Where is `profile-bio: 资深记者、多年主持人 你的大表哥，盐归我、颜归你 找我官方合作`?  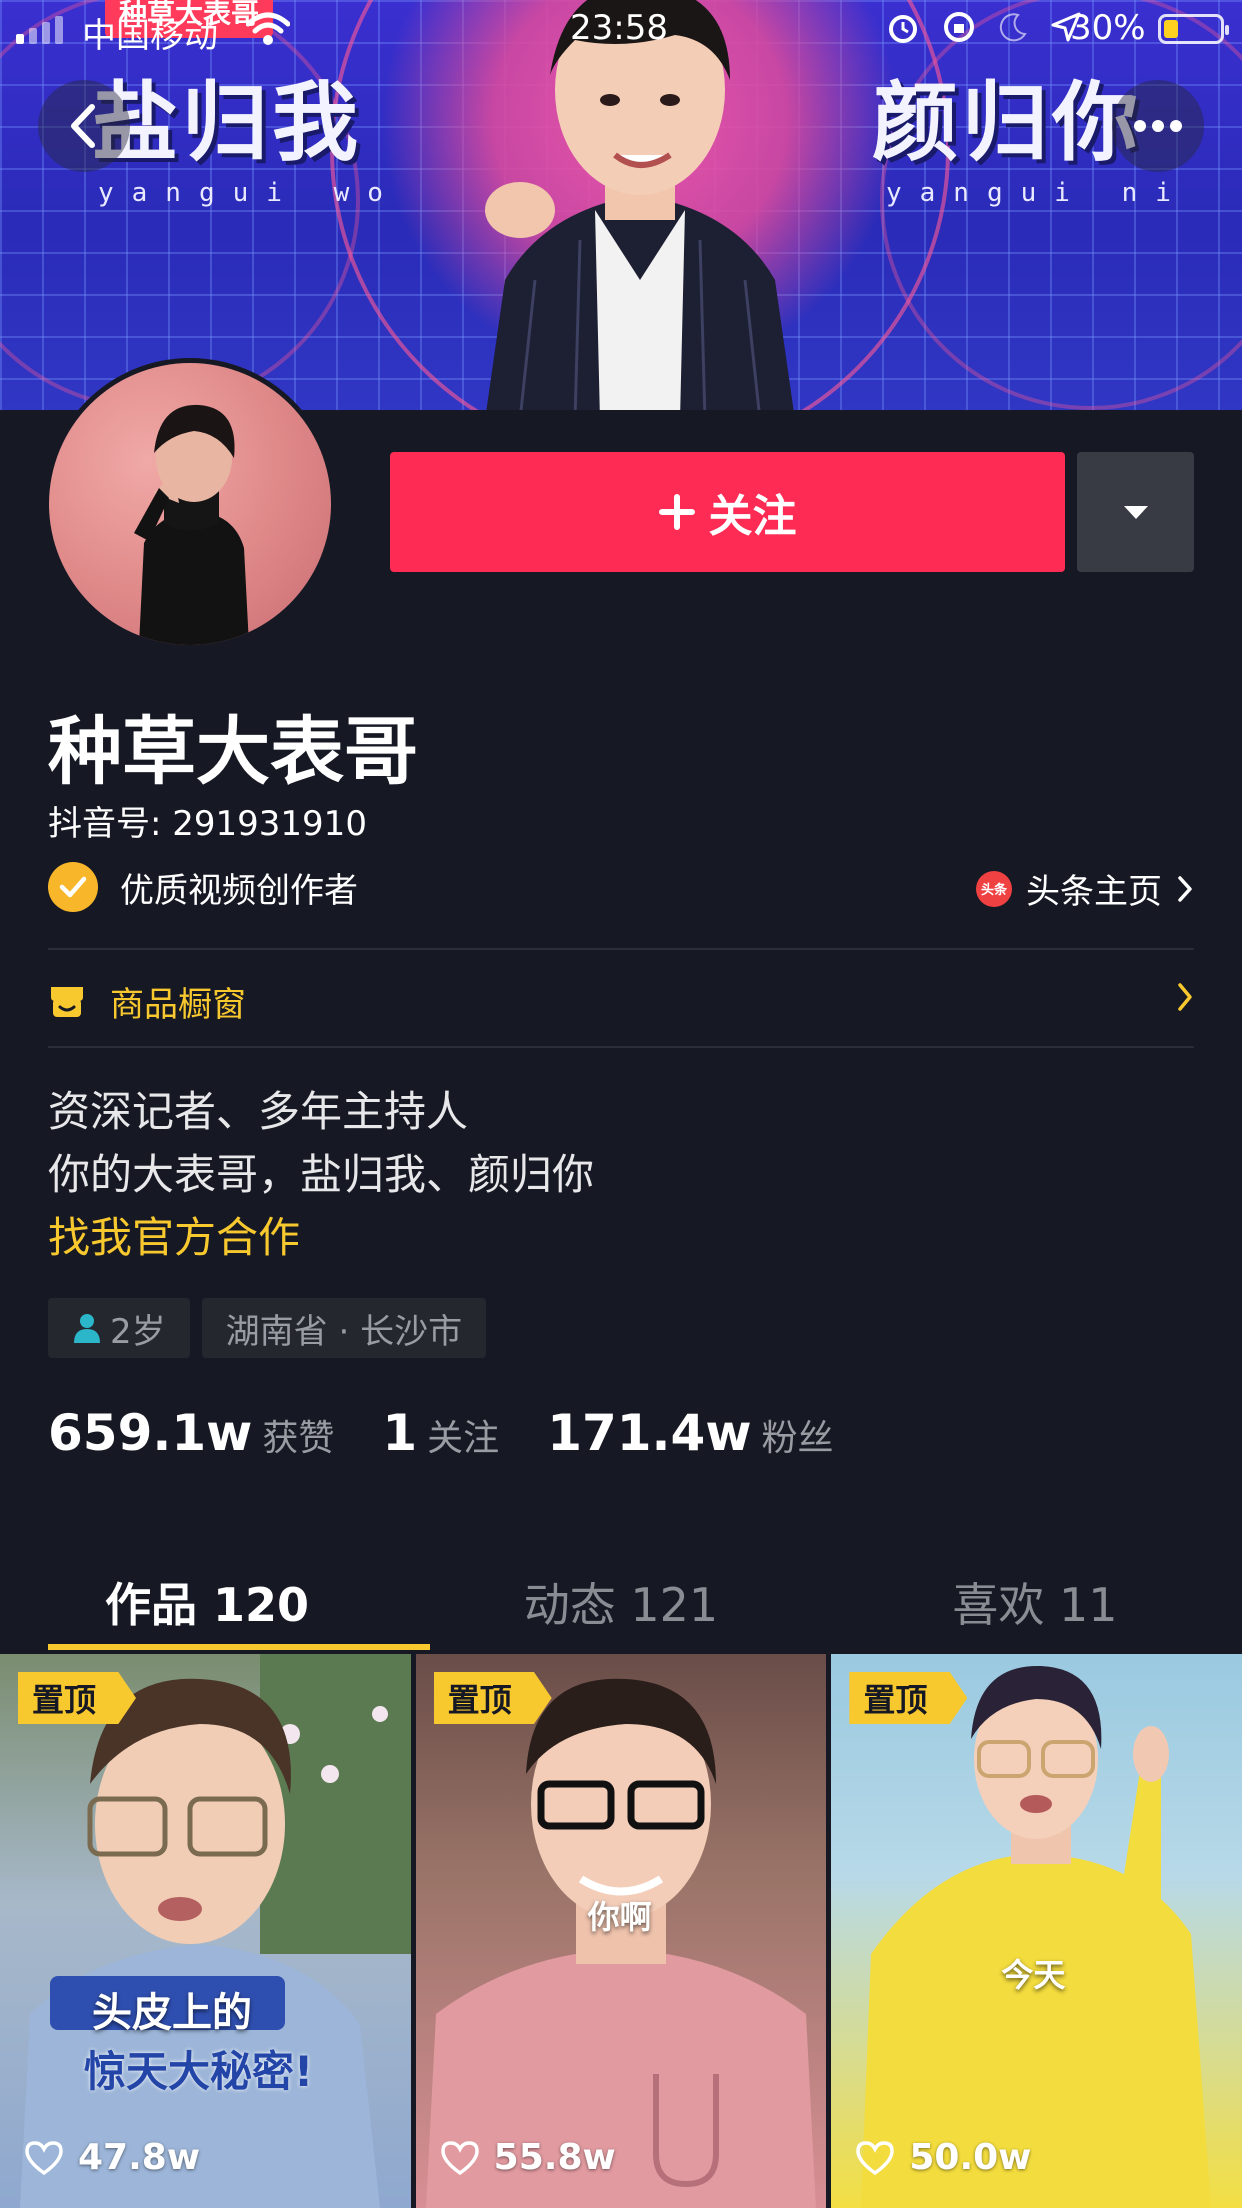
profile-bio: 资深记者、多年主持人 你的大表哥，盐归我、颜归你 找我官方合作 is located at coordinates (321, 1174).